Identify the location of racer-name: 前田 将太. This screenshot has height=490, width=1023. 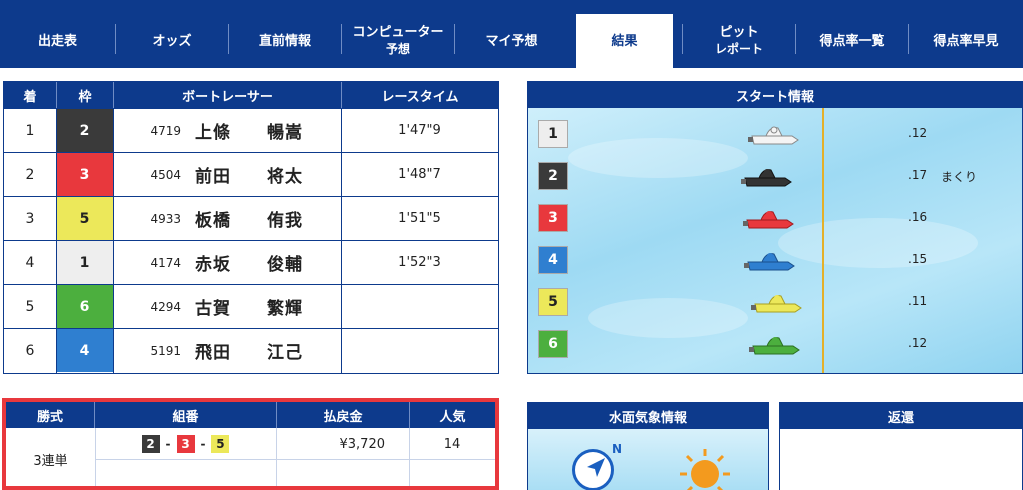
(265, 174).